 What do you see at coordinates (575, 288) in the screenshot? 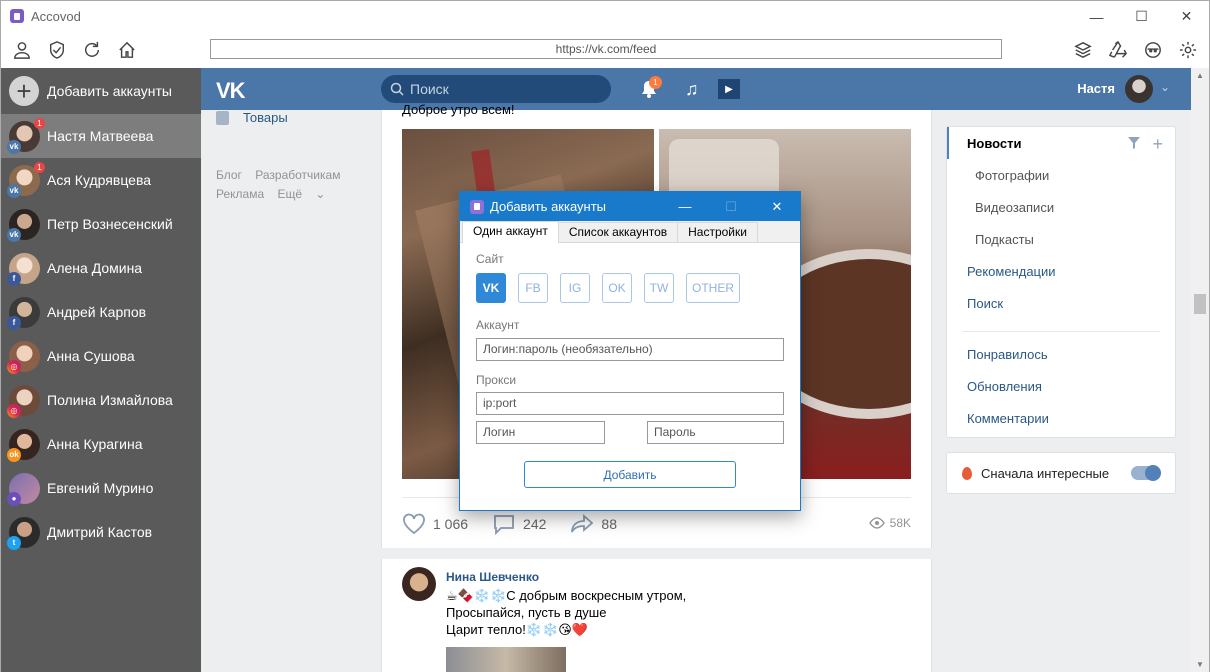
I see `site-ig-button: IG` at bounding box center [575, 288].